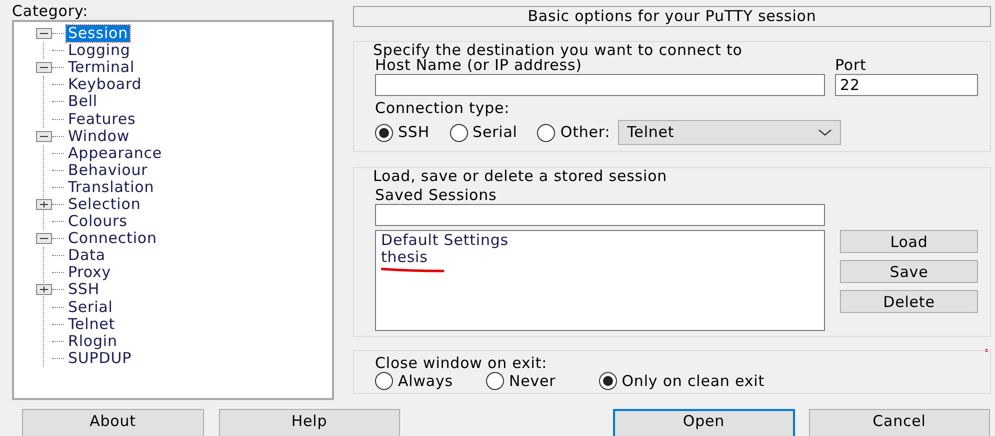  I want to click on tree-item: Bell, so click(83, 101).